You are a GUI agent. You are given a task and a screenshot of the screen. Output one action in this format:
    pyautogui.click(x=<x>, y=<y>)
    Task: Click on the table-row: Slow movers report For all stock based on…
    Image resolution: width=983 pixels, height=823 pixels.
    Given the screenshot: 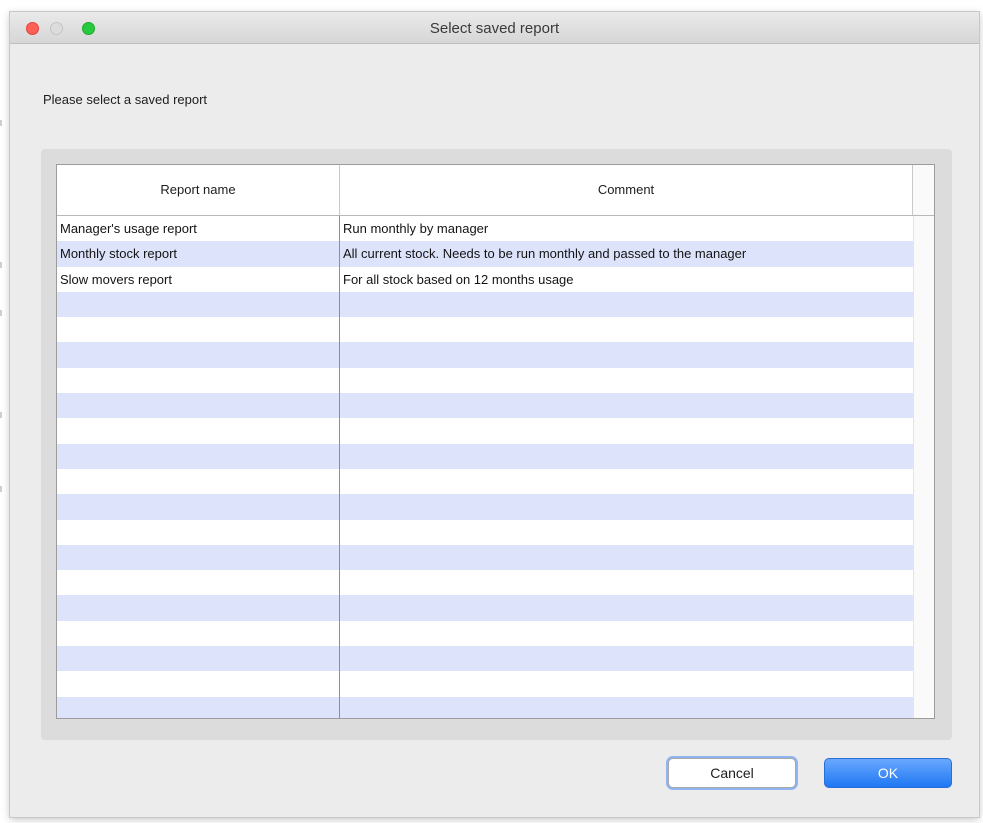 What is the action you would take?
    pyautogui.click(x=485, y=279)
    